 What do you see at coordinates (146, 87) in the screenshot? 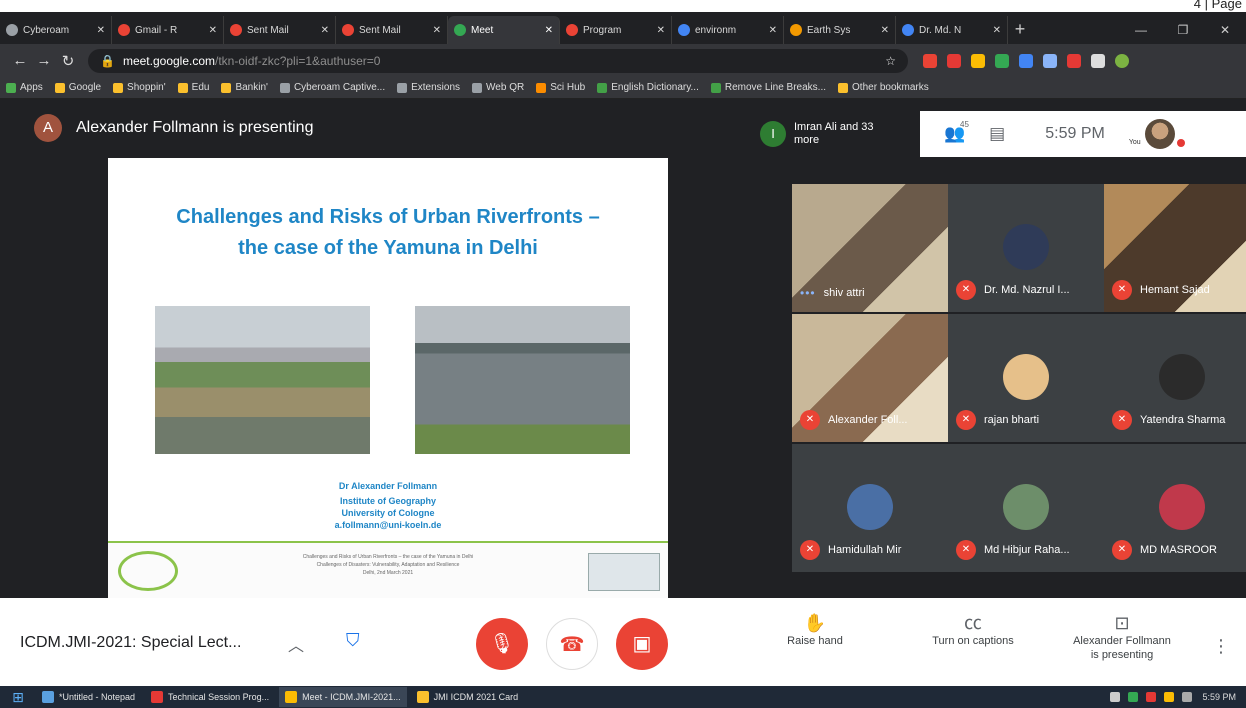
I see `bookmark-label: Shoppin'` at bounding box center [146, 87].